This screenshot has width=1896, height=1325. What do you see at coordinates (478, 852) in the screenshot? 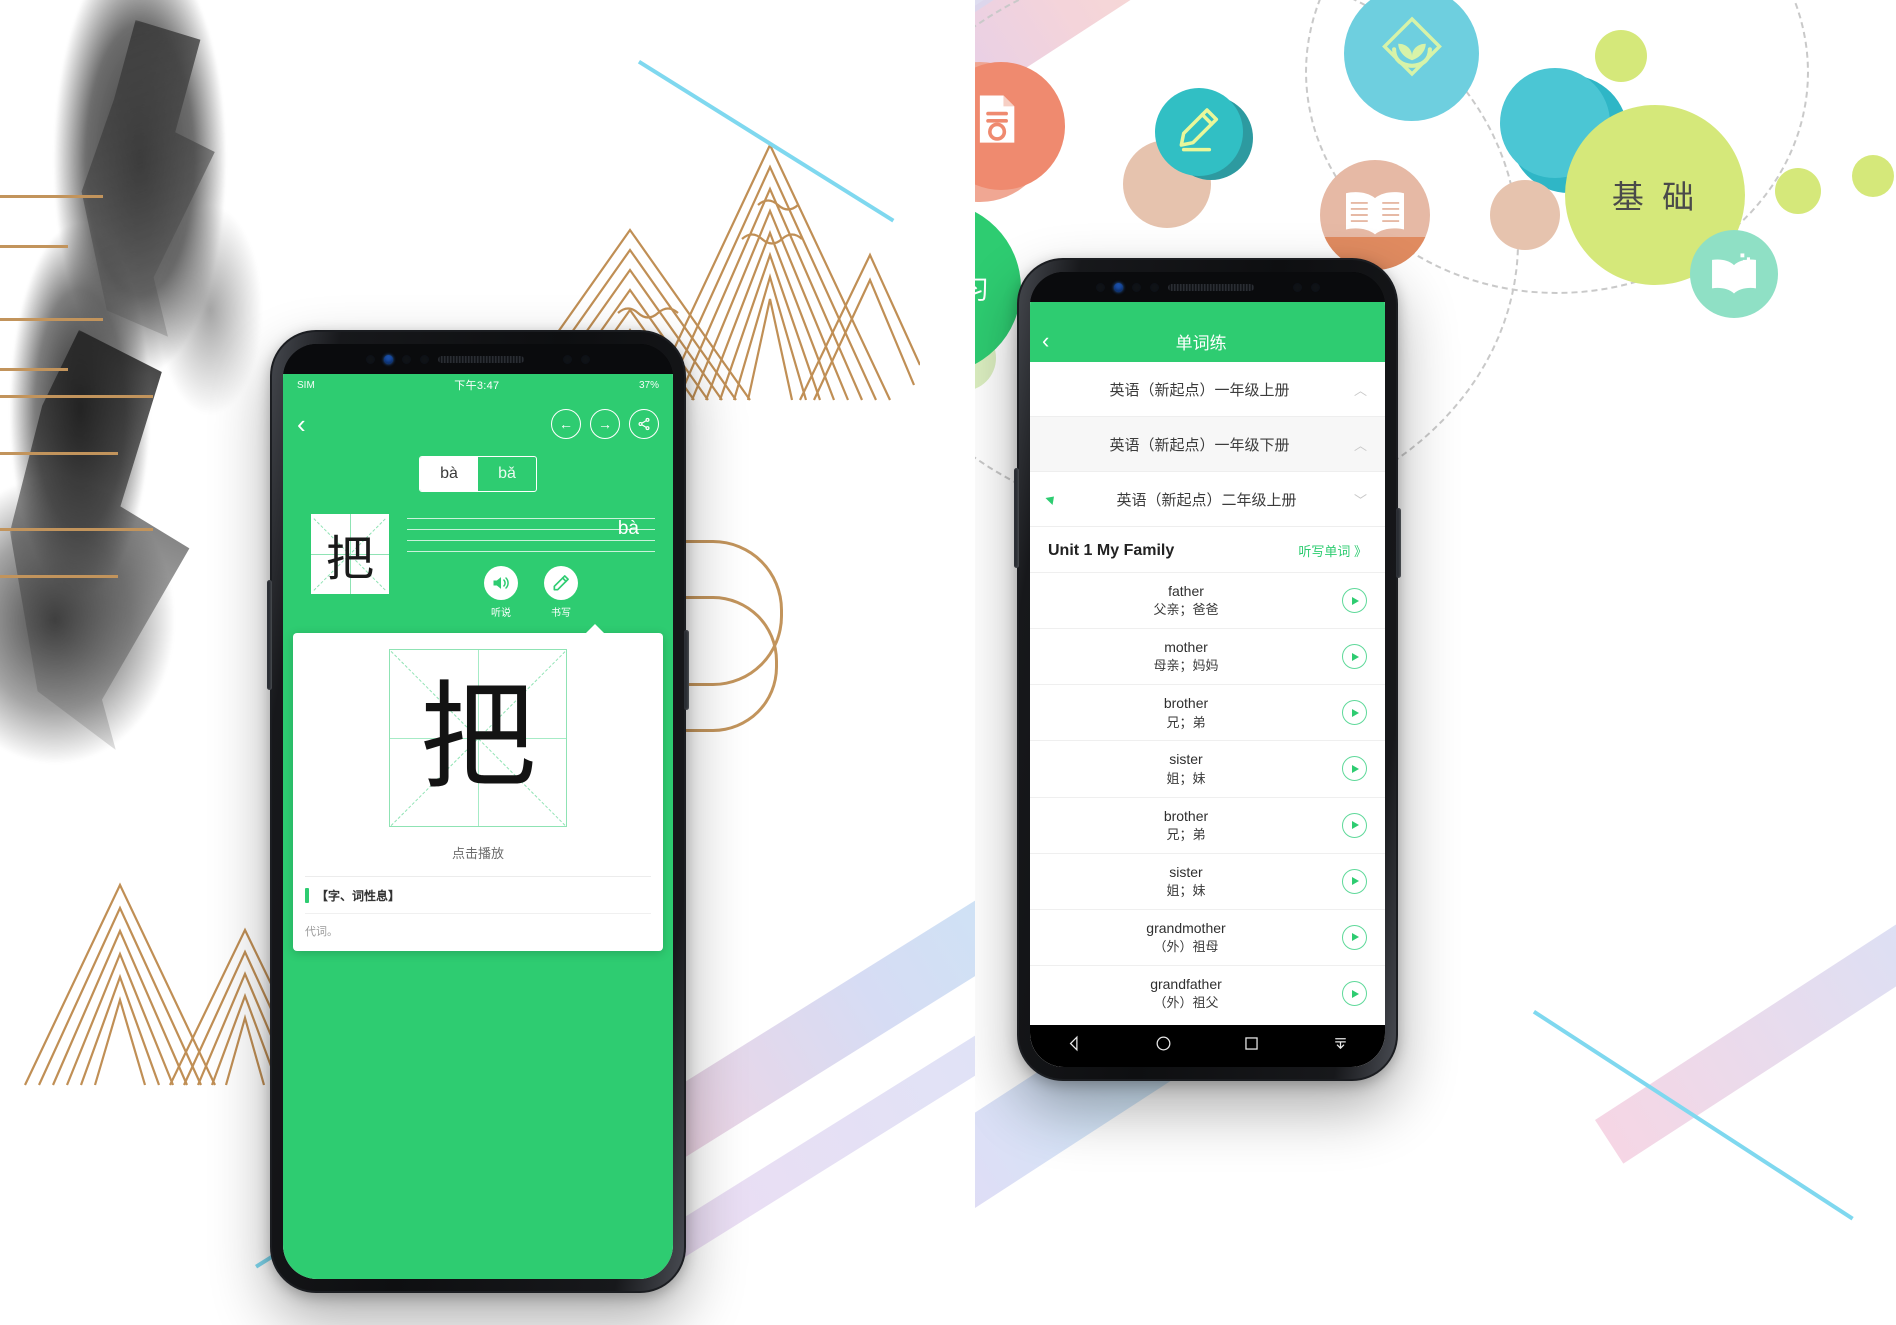
I see `play-hint-text: 点击播放` at bounding box center [478, 852].